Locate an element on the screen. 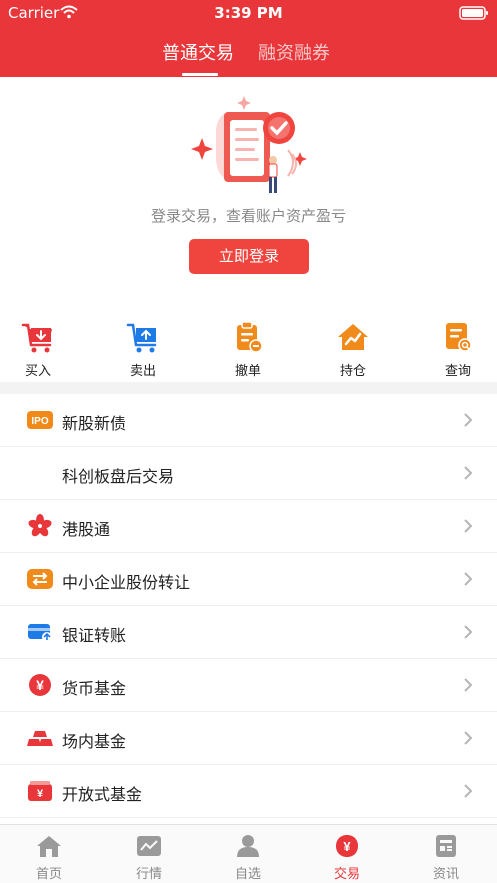 This screenshot has width=497, height=883. active-tab-indicator is located at coordinates (200, 74).